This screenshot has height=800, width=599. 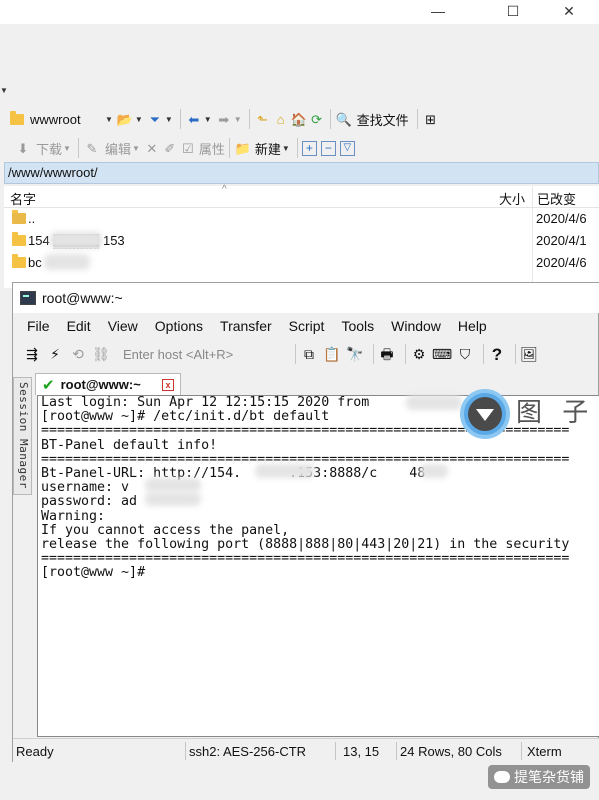 I want to click on sftp-icon: ⛉, so click(x=465, y=354).